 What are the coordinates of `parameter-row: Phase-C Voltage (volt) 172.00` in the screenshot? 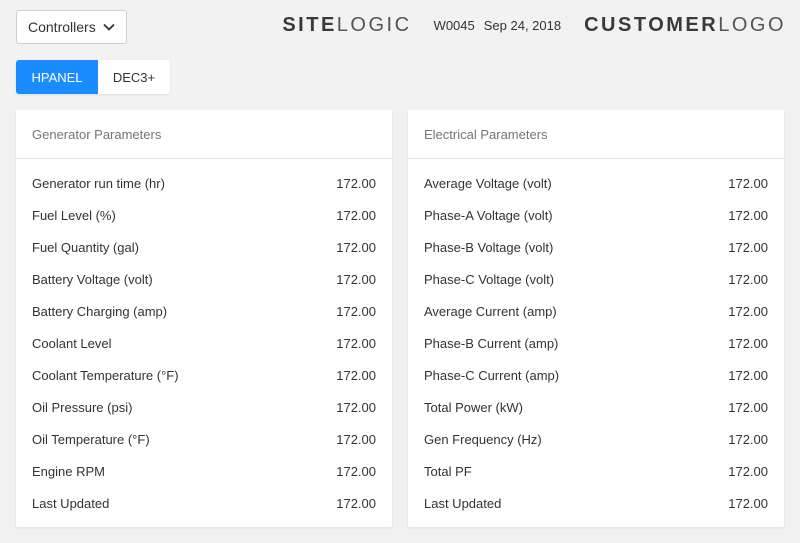 It's located at (596, 279).